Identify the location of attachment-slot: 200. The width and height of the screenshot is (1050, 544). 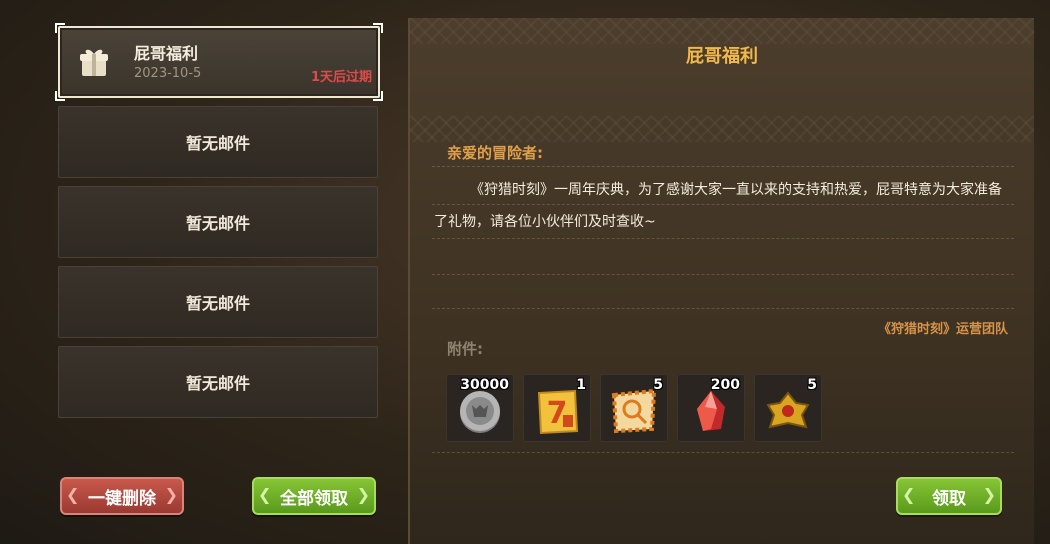
(711, 408).